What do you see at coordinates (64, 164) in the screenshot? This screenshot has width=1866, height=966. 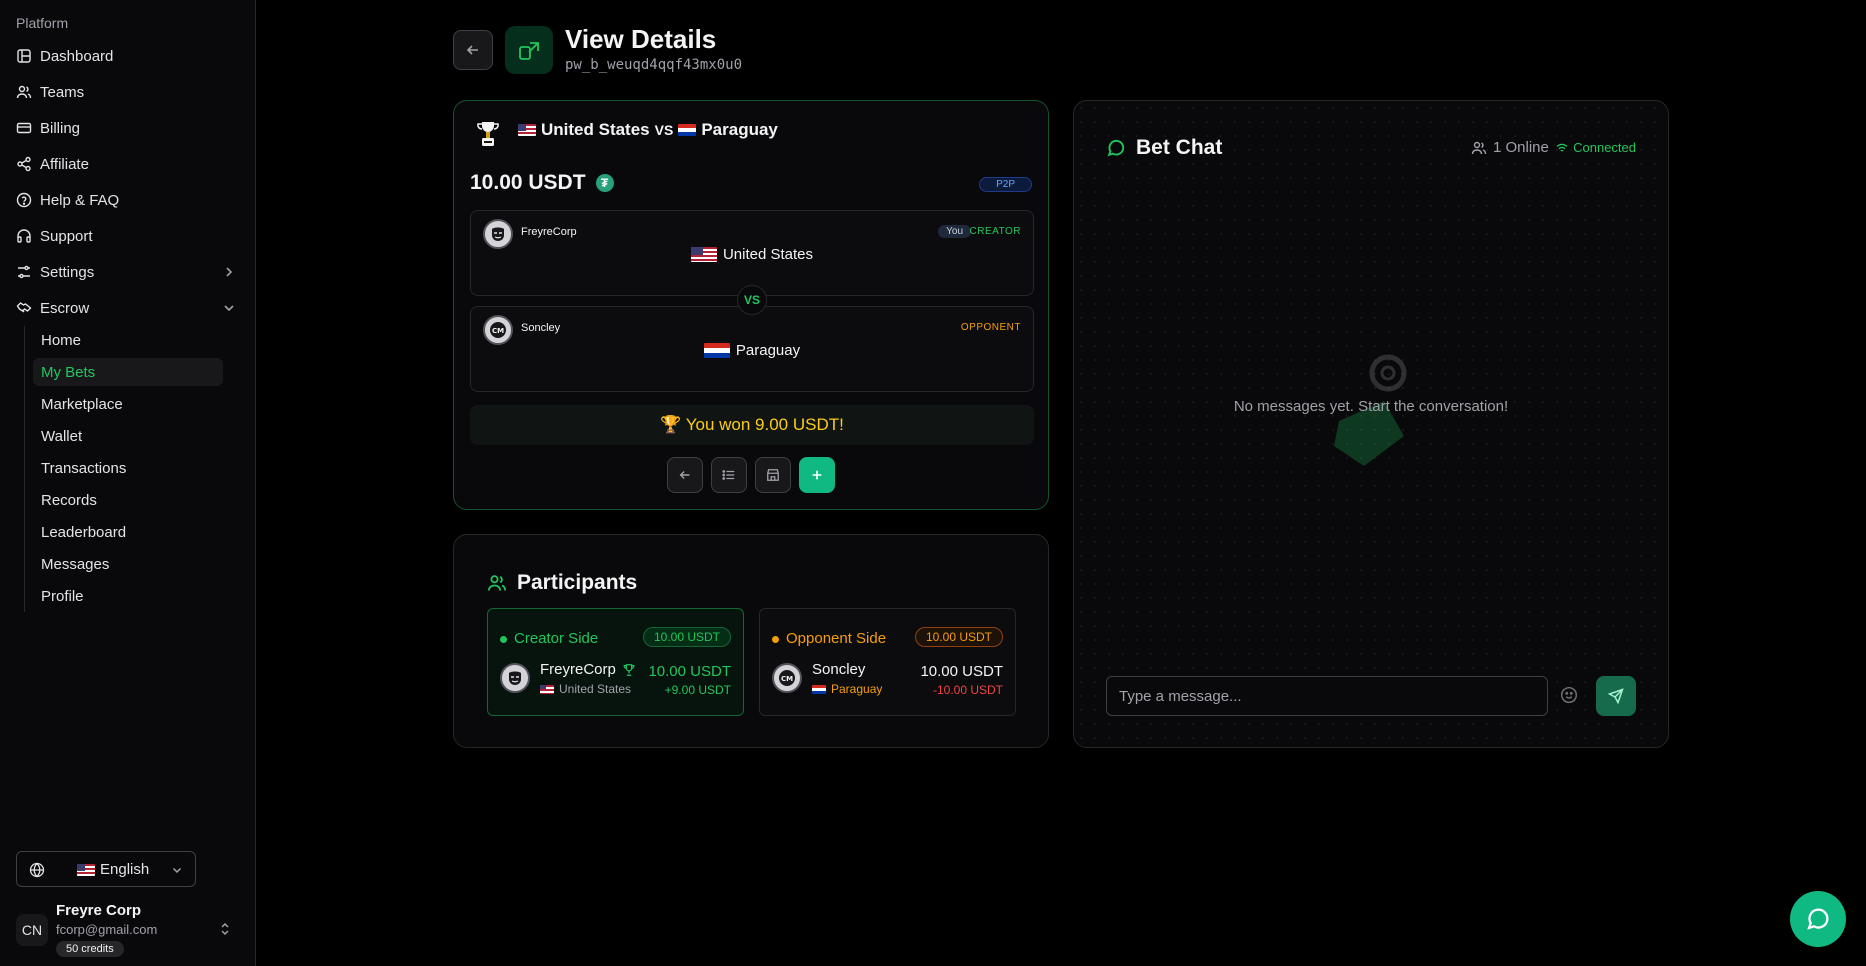 I see `sidebar-item-label: Affiliate` at bounding box center [64, 164].